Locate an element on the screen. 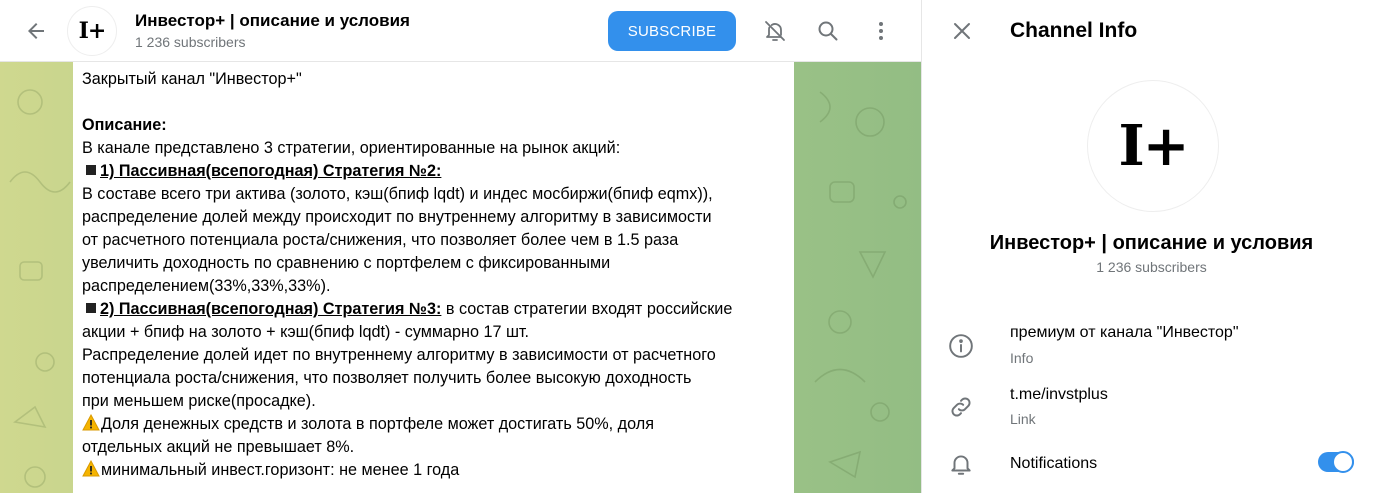 Image resolution: width=1380 pixels, height=493 pixels. search-button is located at coordinates (828, 31).